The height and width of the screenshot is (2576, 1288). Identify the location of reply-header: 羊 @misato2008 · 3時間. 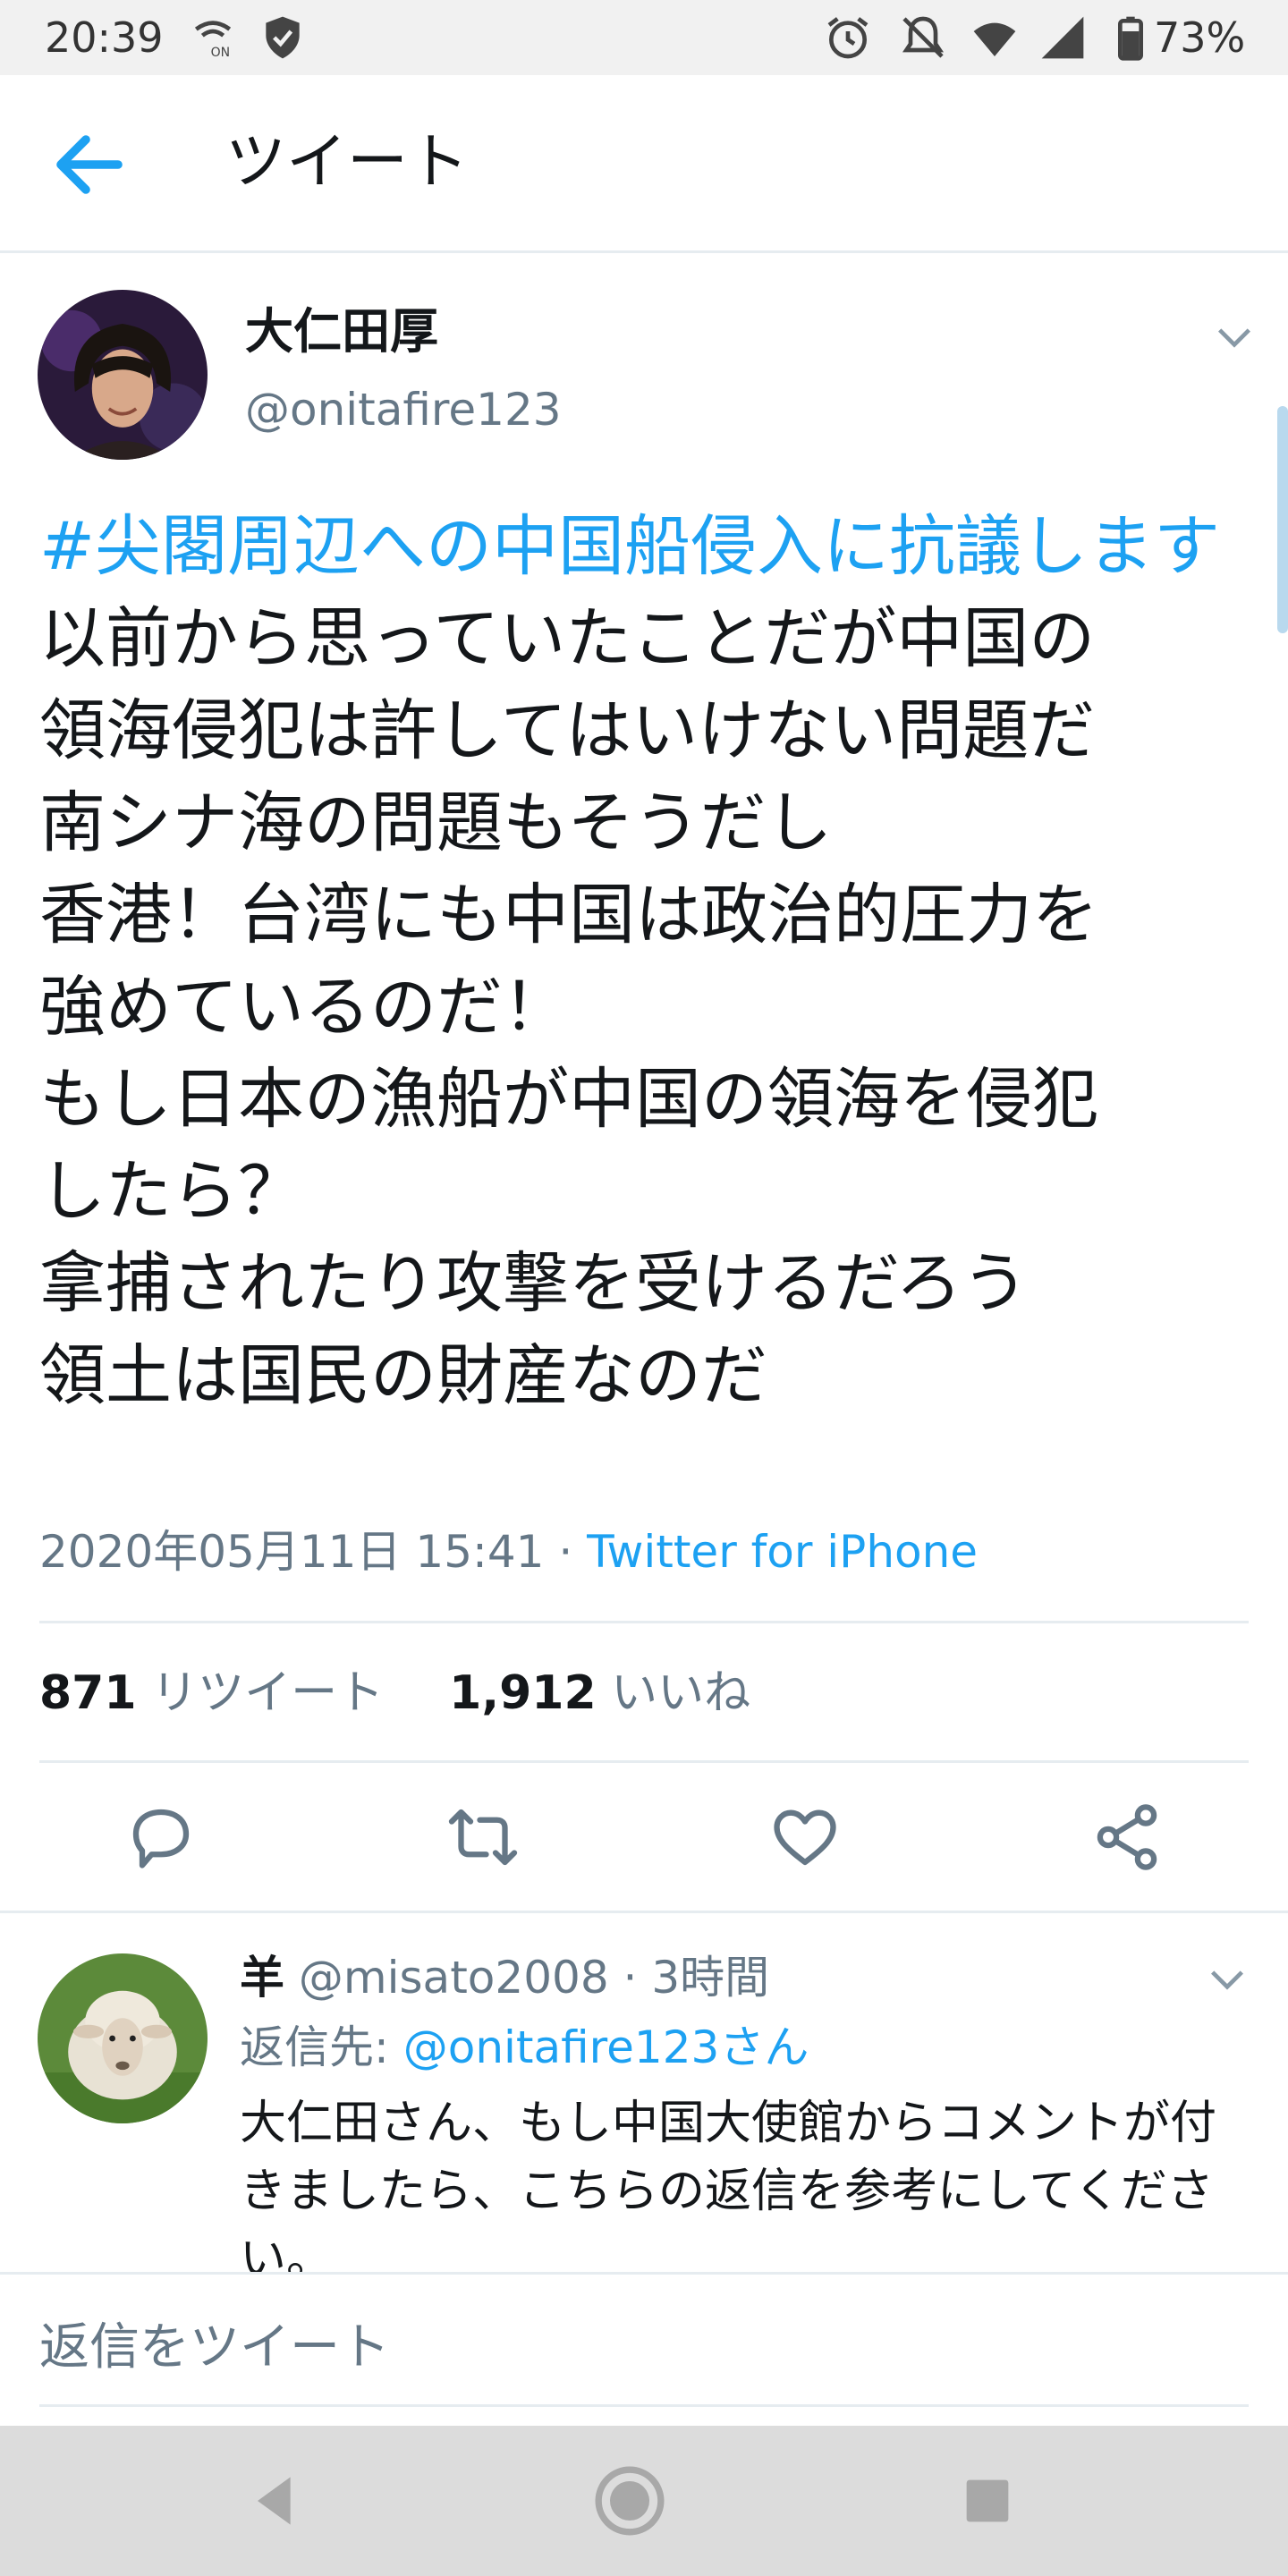
(504, 1977).